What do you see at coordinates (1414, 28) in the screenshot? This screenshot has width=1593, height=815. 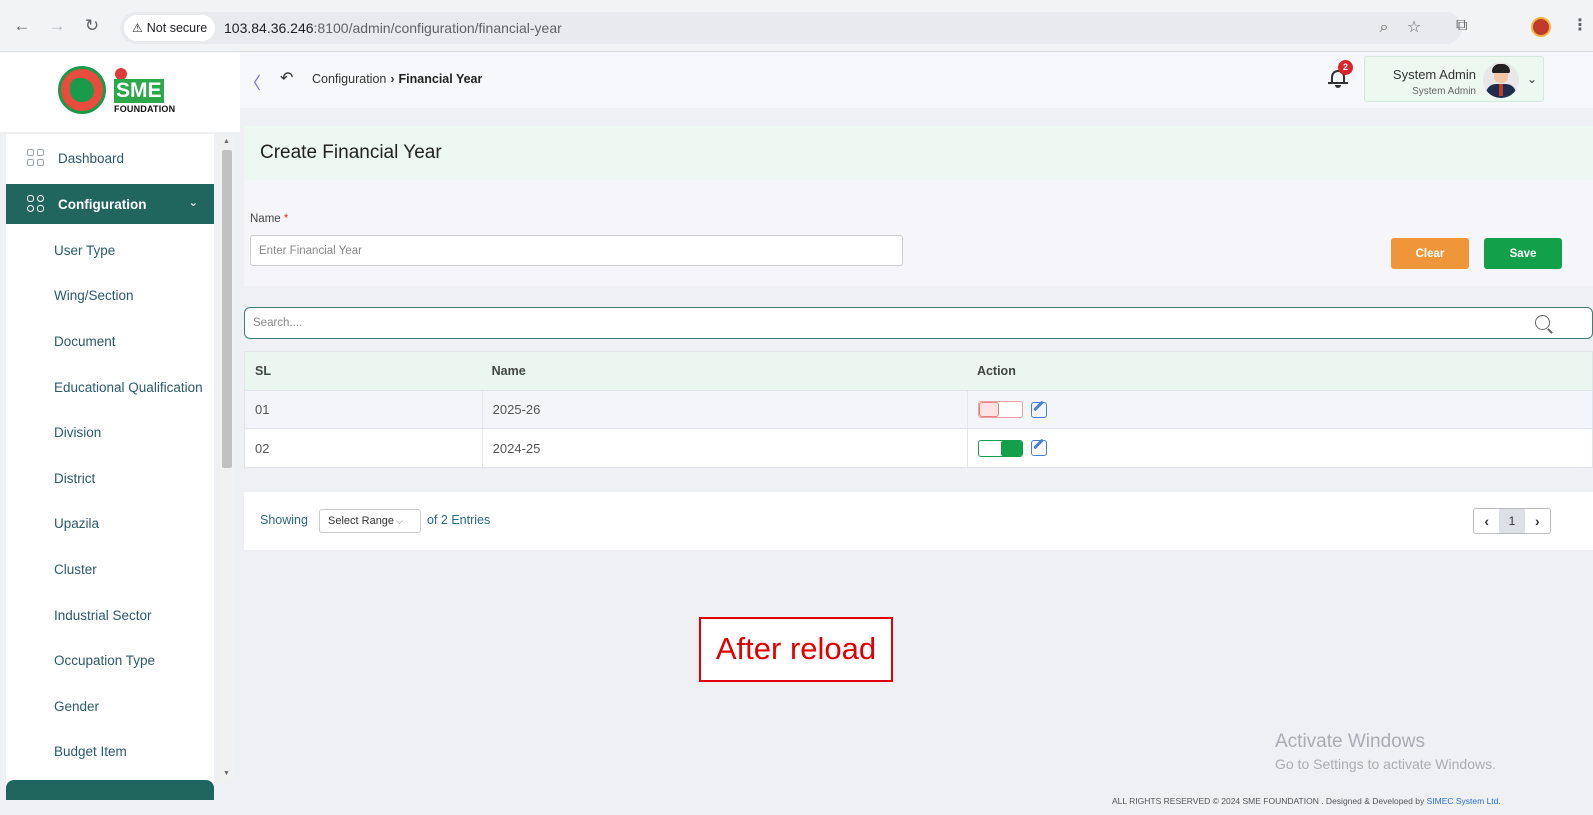 I see `bookmark-star-icon: ☆` at bounding box center [1414, 28].